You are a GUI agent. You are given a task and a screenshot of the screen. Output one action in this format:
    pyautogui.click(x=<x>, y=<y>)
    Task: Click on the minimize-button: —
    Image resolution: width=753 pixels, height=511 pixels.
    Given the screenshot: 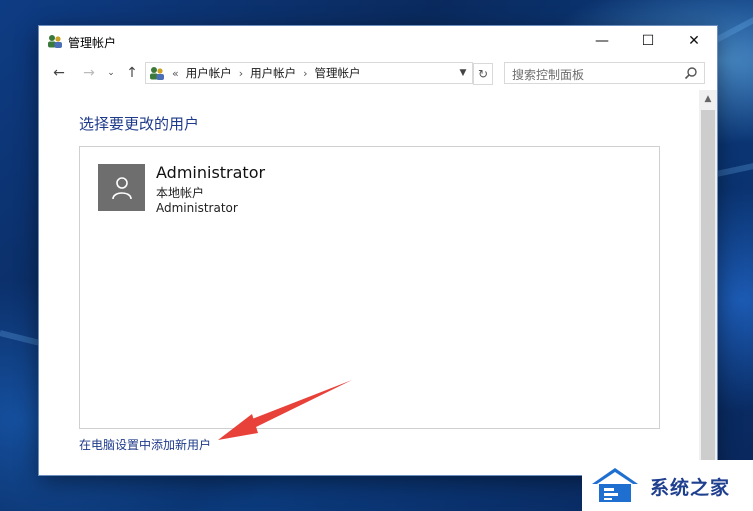 What is the action you would take?
    pyautogui.click(x=602, y=41)
    